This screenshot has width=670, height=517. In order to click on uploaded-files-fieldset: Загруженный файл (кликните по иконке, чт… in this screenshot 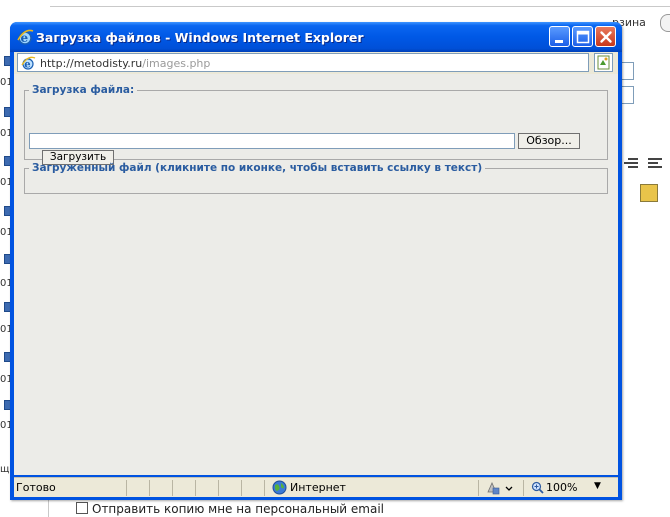, I will do `click(316, 178)`.